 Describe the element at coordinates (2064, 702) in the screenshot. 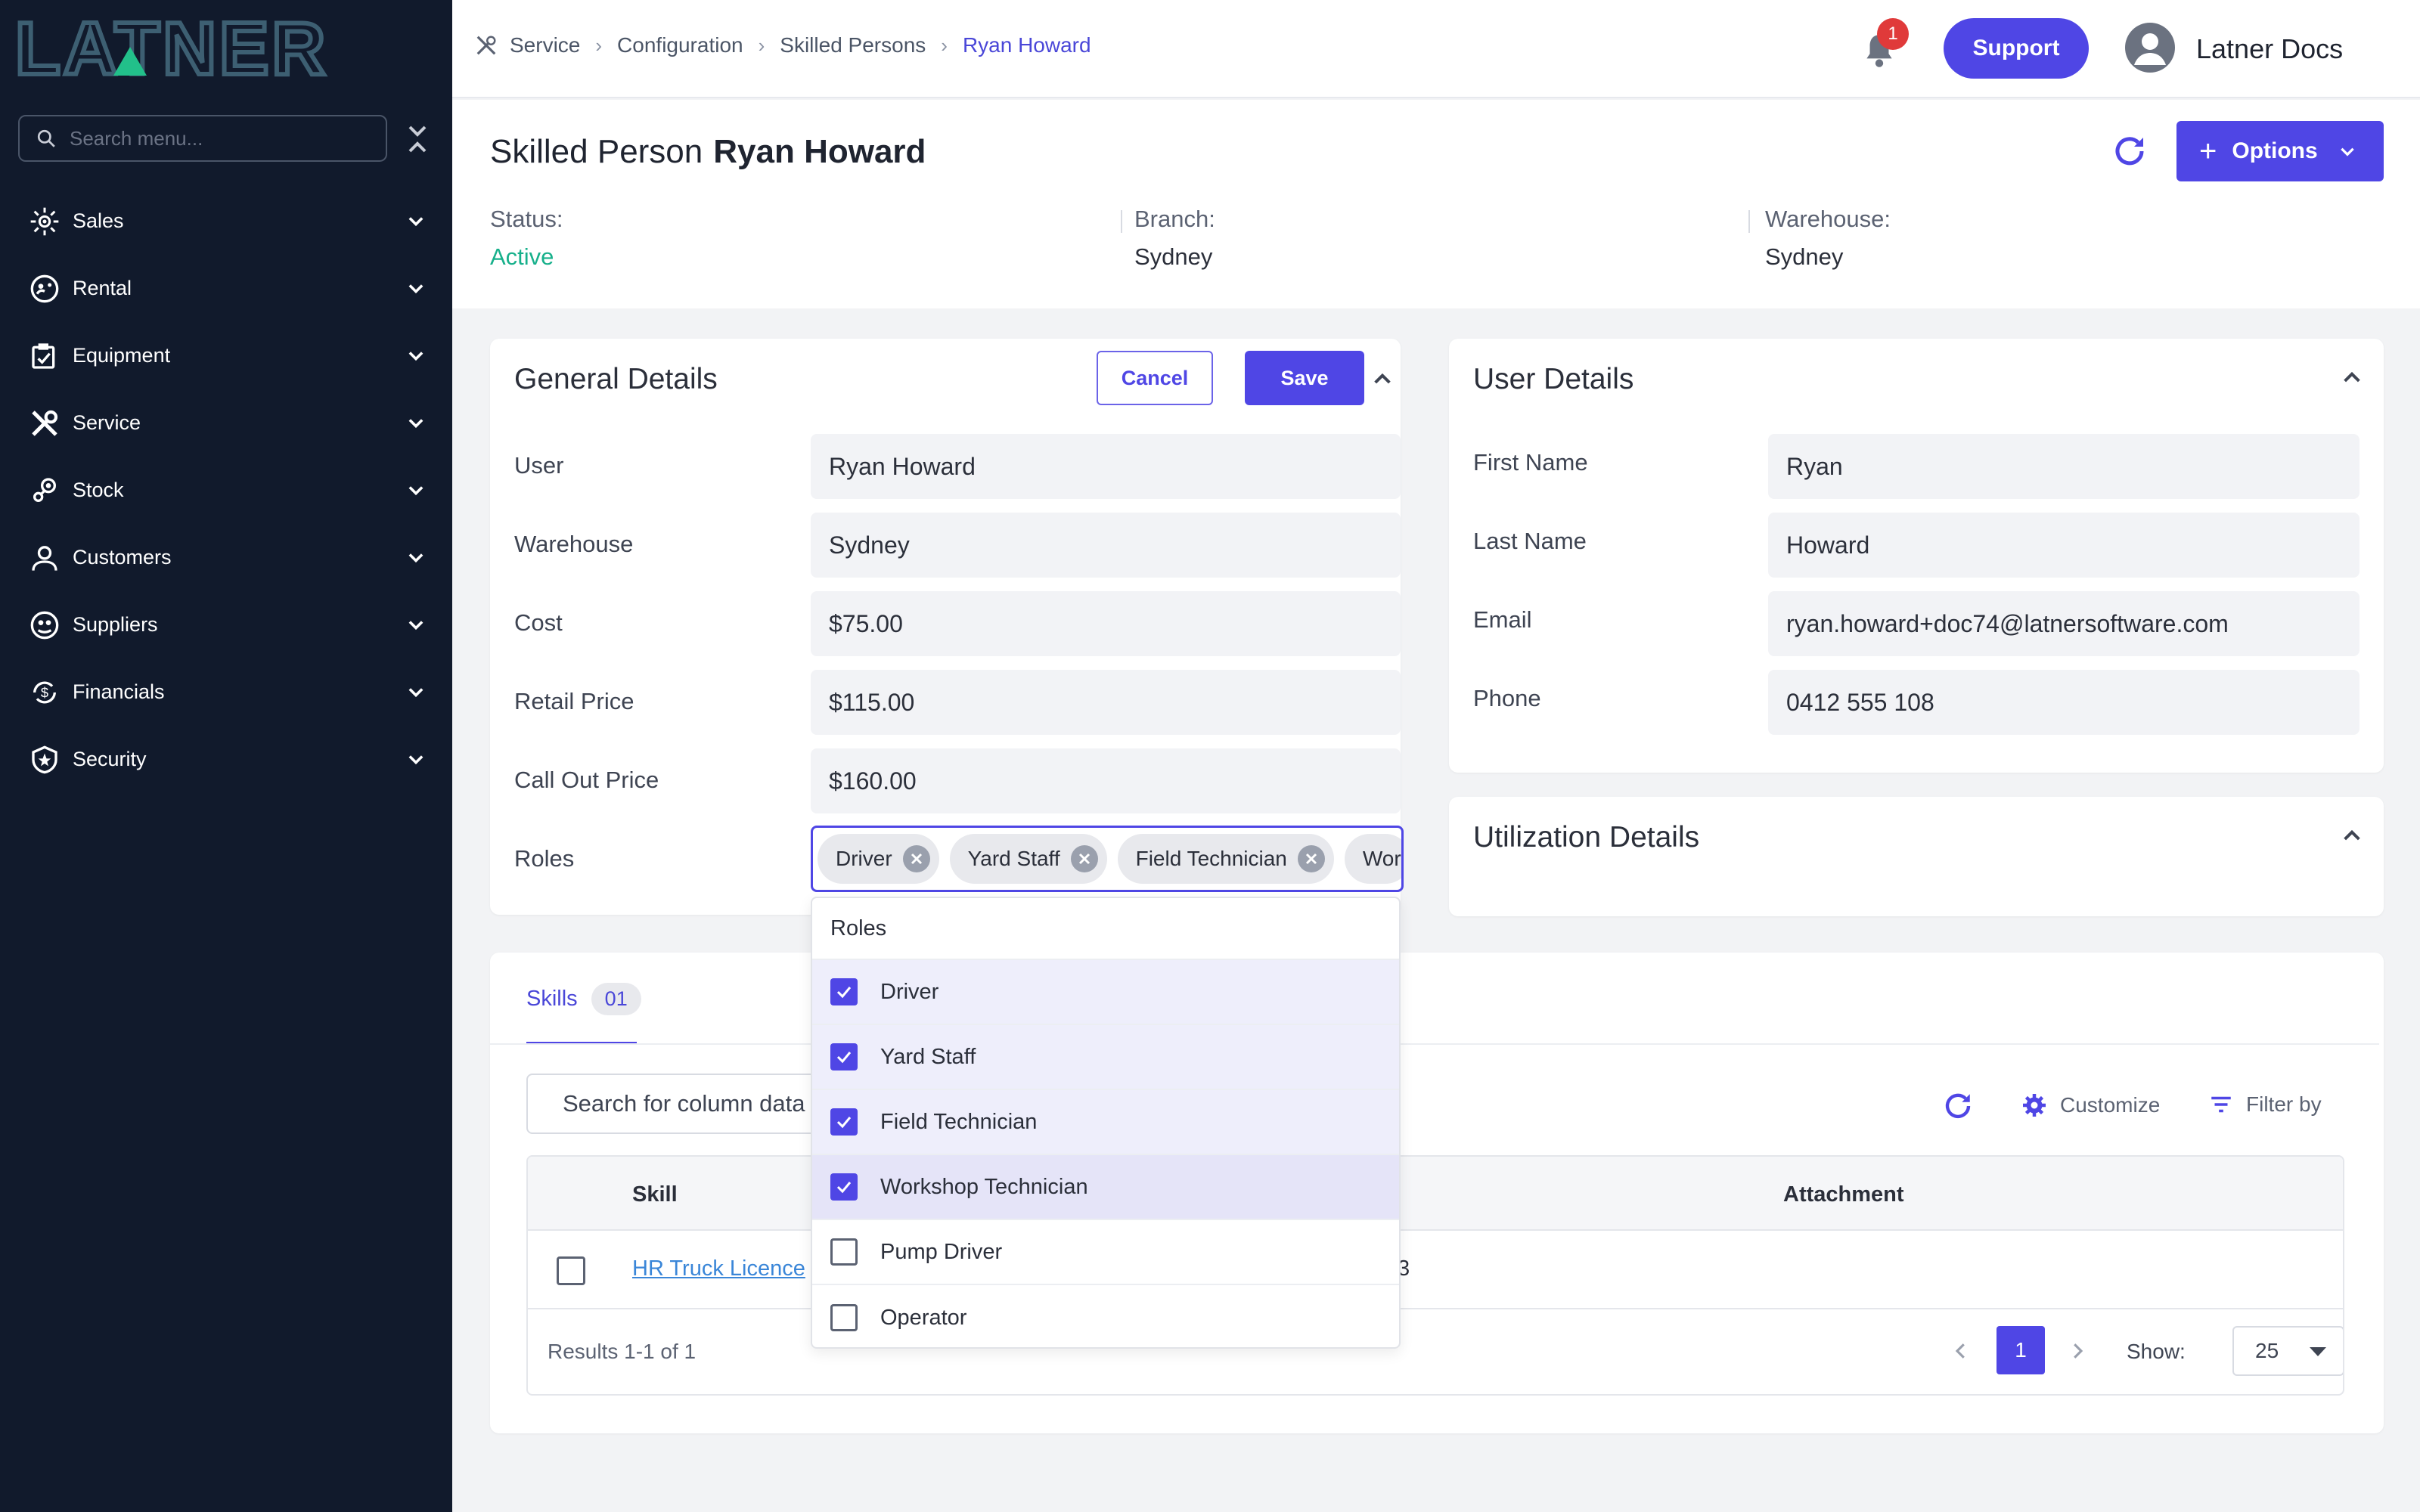

I see `phone-field: 0412 555 108` at that location.